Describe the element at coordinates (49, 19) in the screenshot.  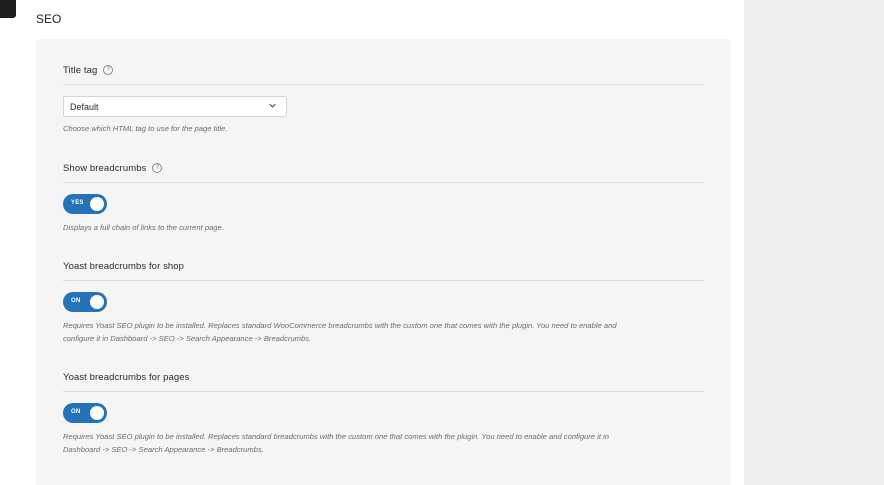
I see `section-title: SEO` at that location.